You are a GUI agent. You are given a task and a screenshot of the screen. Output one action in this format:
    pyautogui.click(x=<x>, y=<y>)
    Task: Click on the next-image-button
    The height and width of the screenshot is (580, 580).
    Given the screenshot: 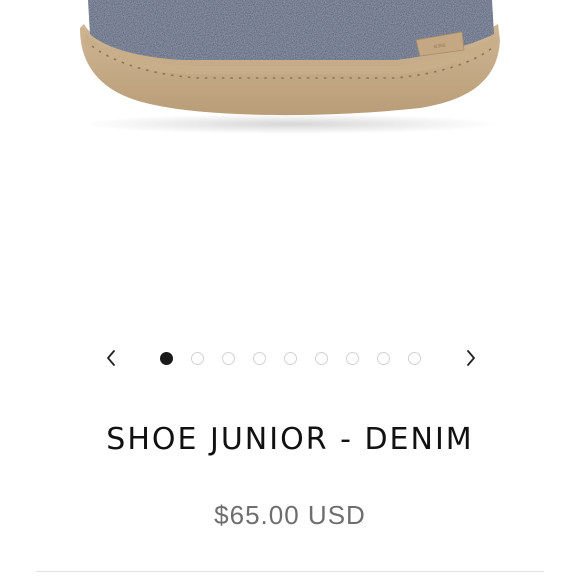 What is the action you would take?
    pyautogui.click(x=471, y=358)
    